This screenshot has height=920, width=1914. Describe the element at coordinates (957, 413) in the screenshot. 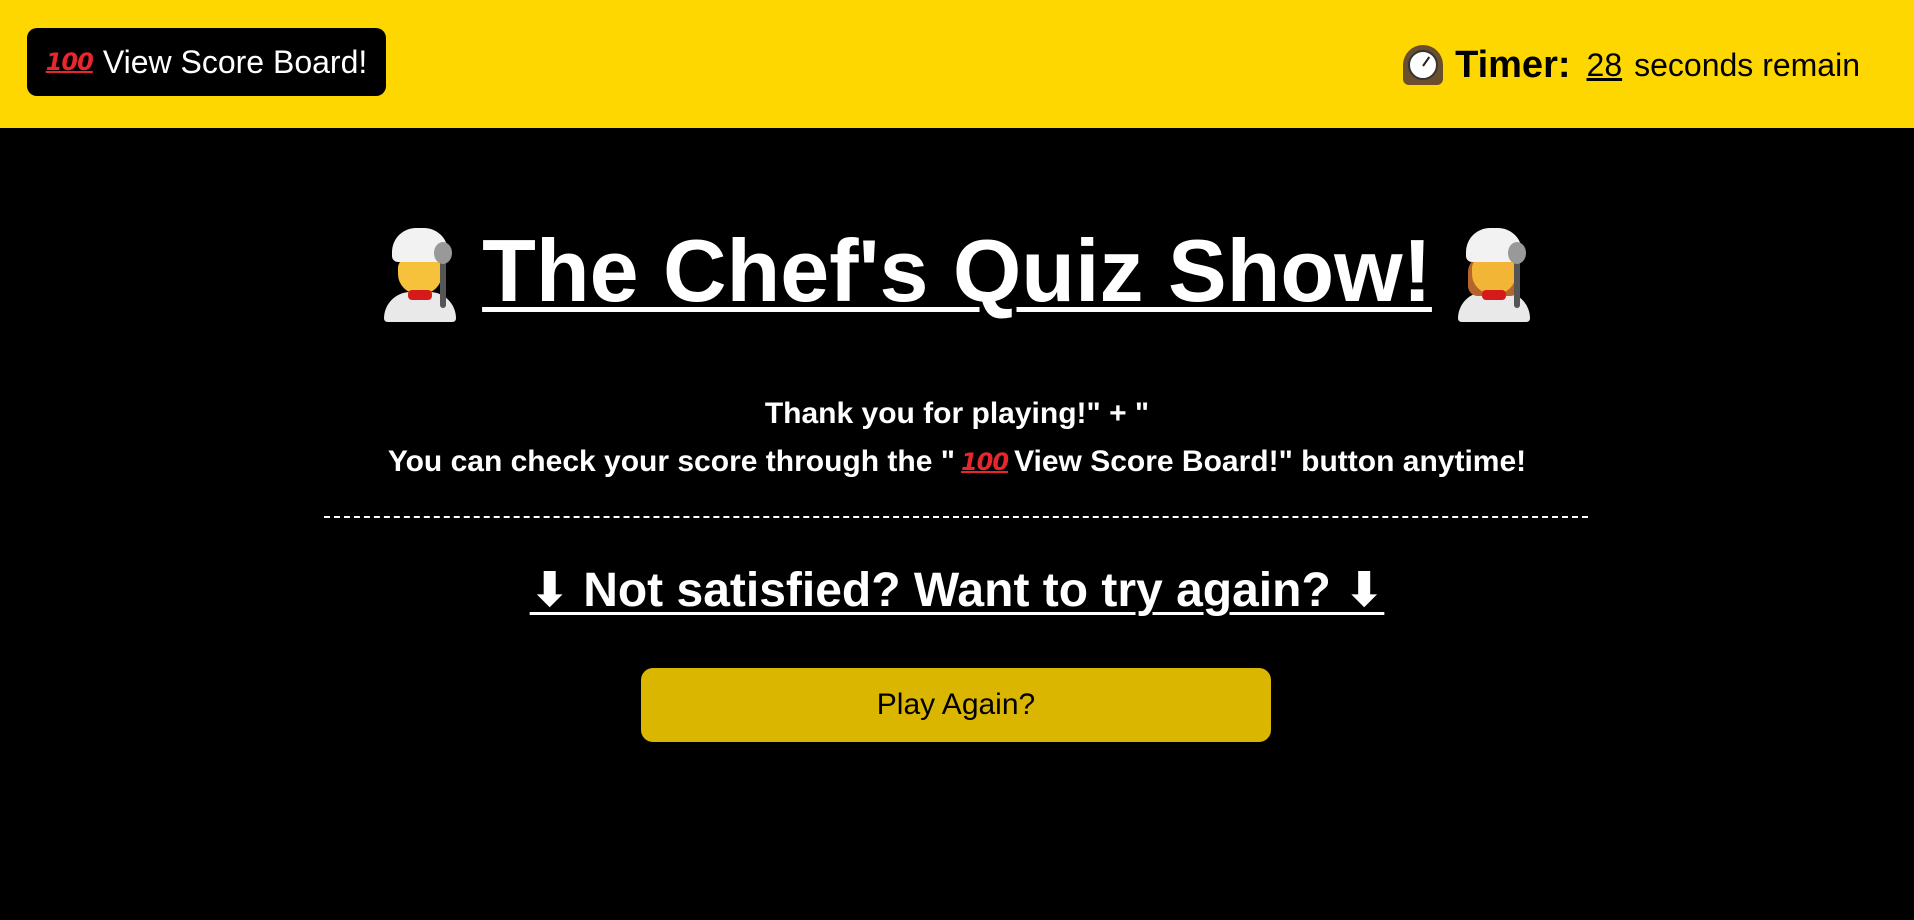

I see `message-line-1: Thank you for playing!" + "` at that location.